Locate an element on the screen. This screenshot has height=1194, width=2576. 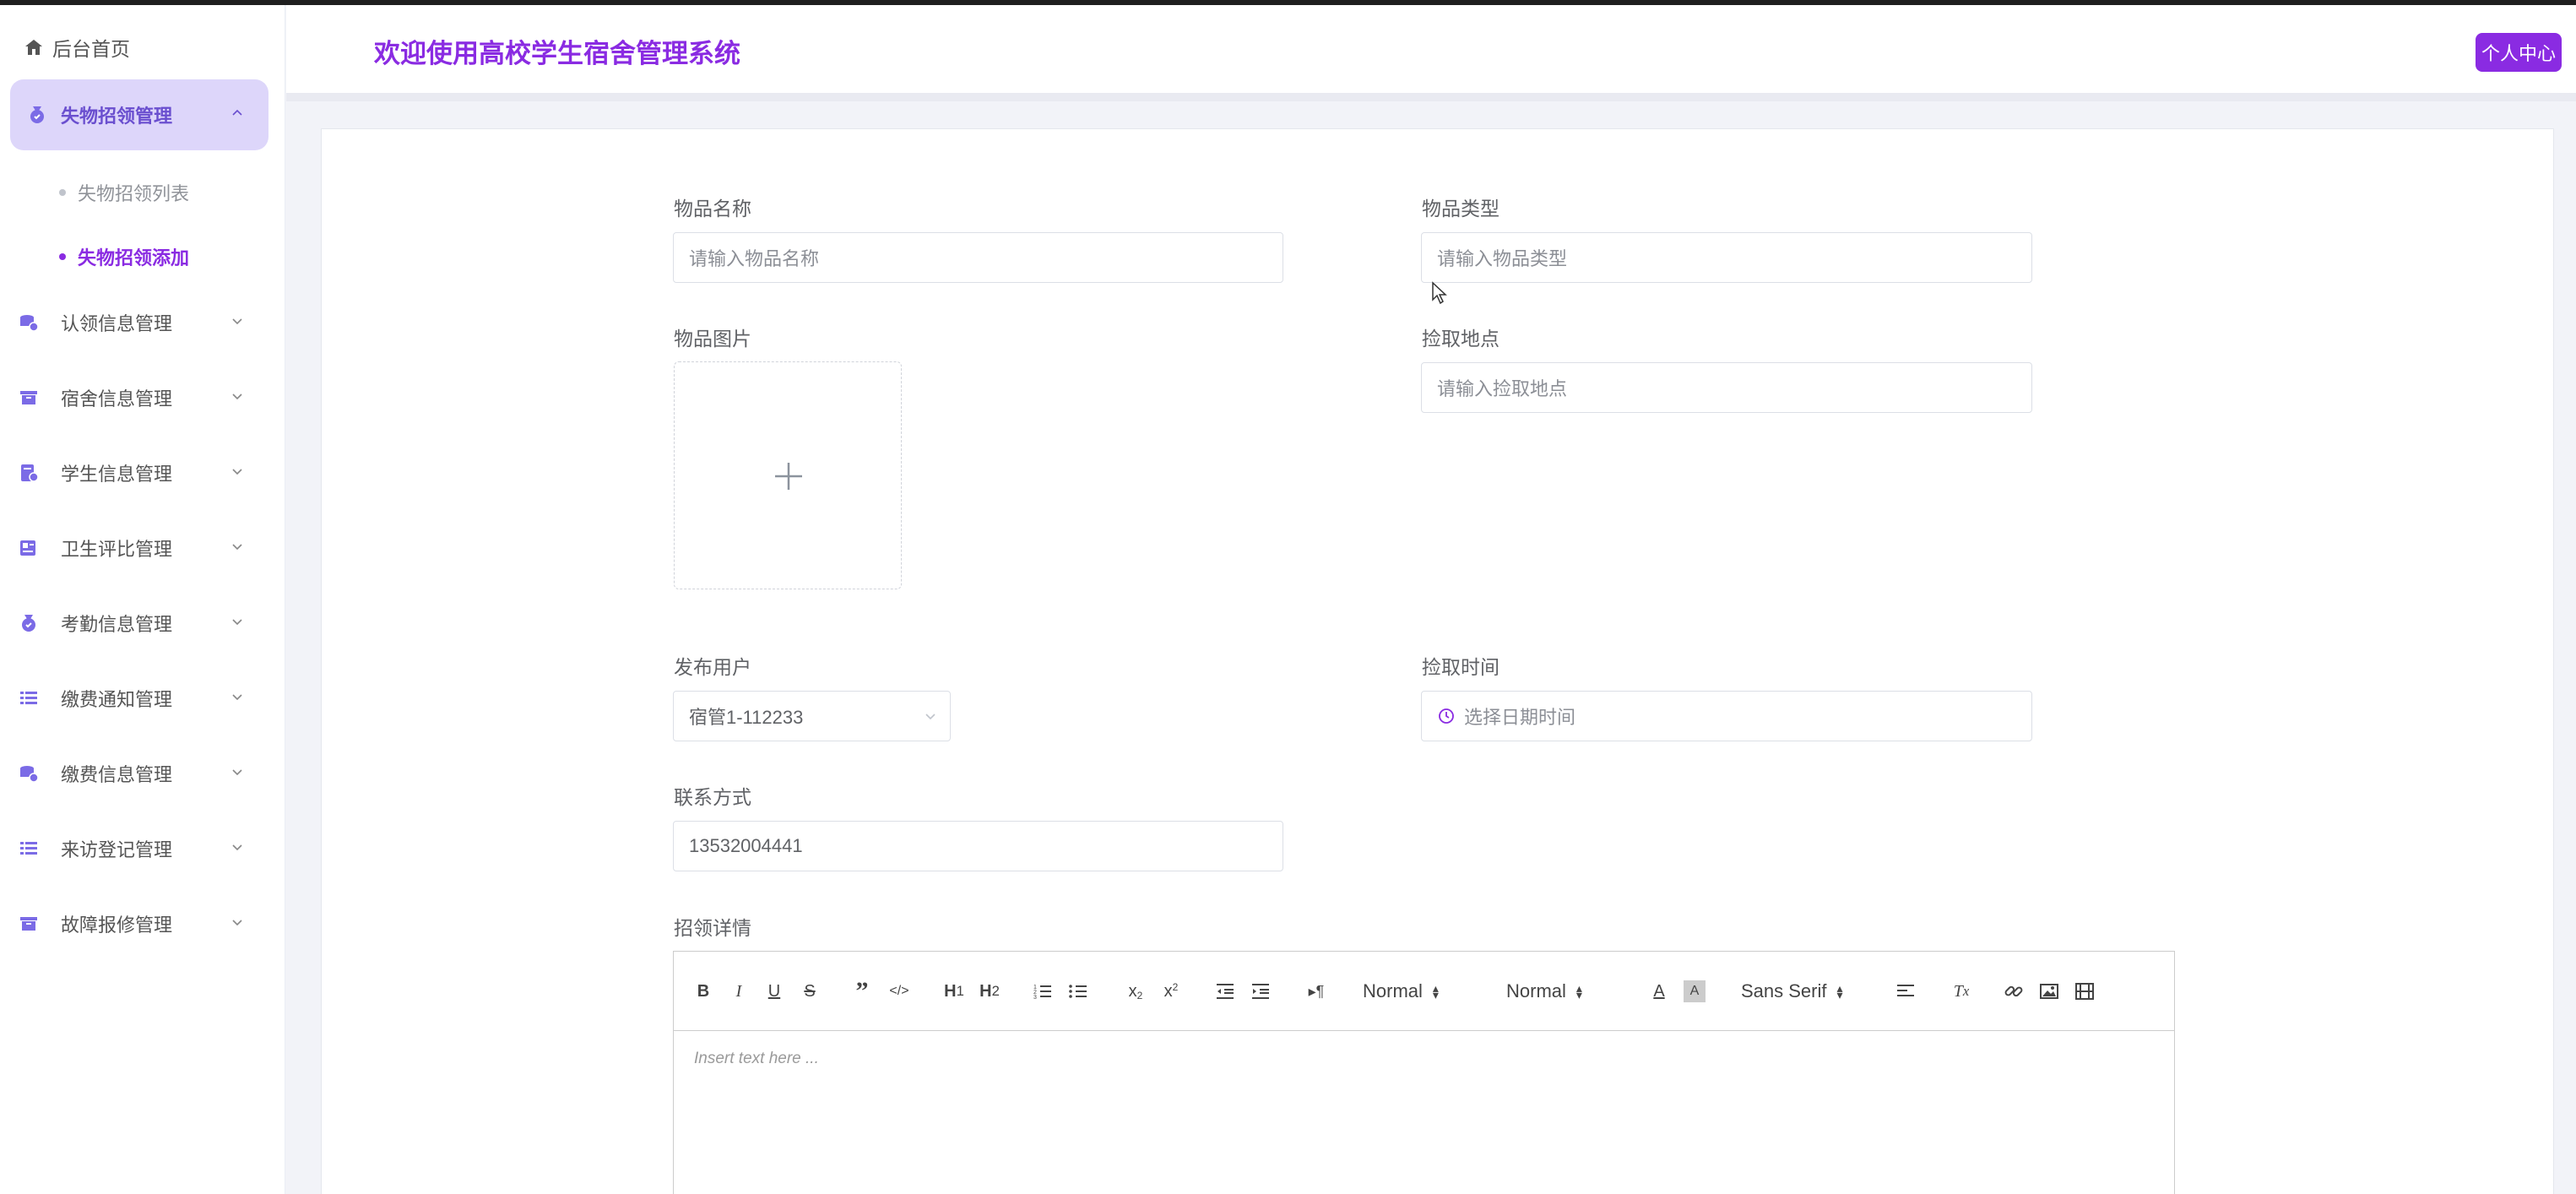
ordered-list-icon: 123 is located at coordinates (1043, 991).